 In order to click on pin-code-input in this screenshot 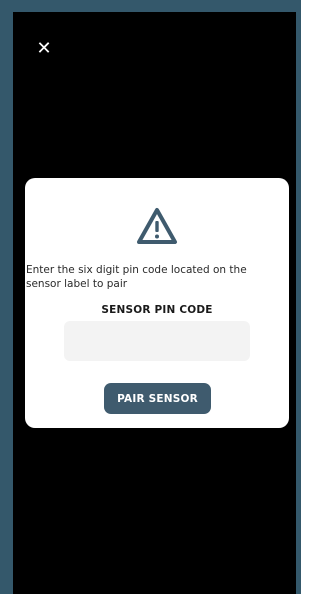, I will do `click(157, 341)`.